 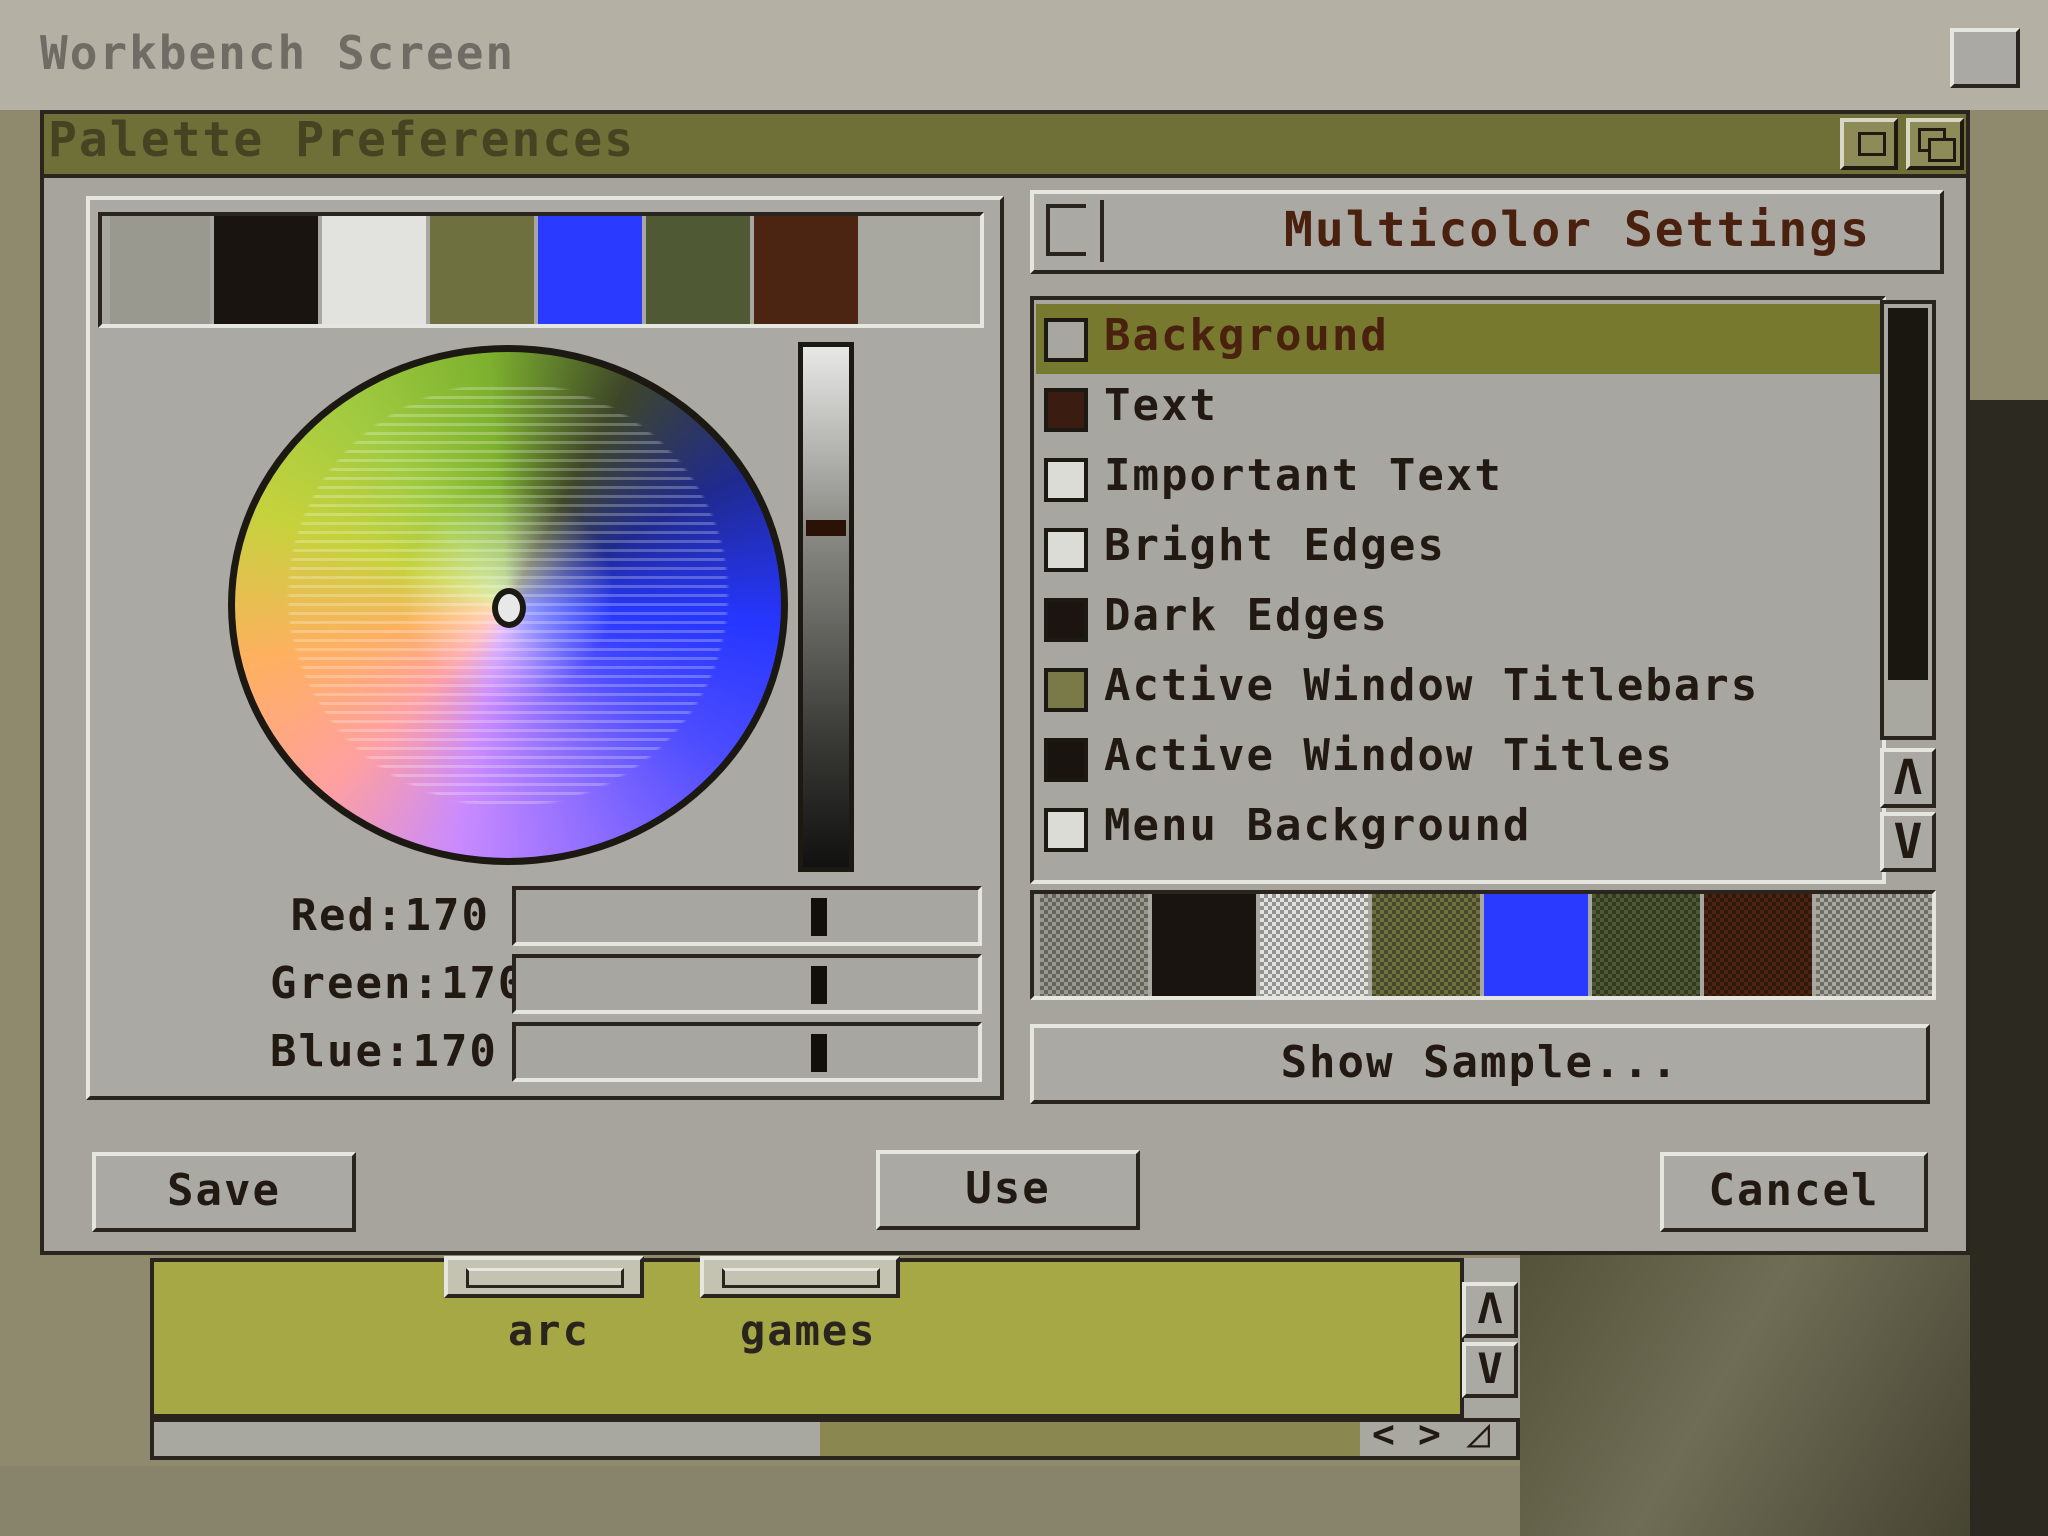 I want to click on zoom-icon, so click(x=1872, y=144).